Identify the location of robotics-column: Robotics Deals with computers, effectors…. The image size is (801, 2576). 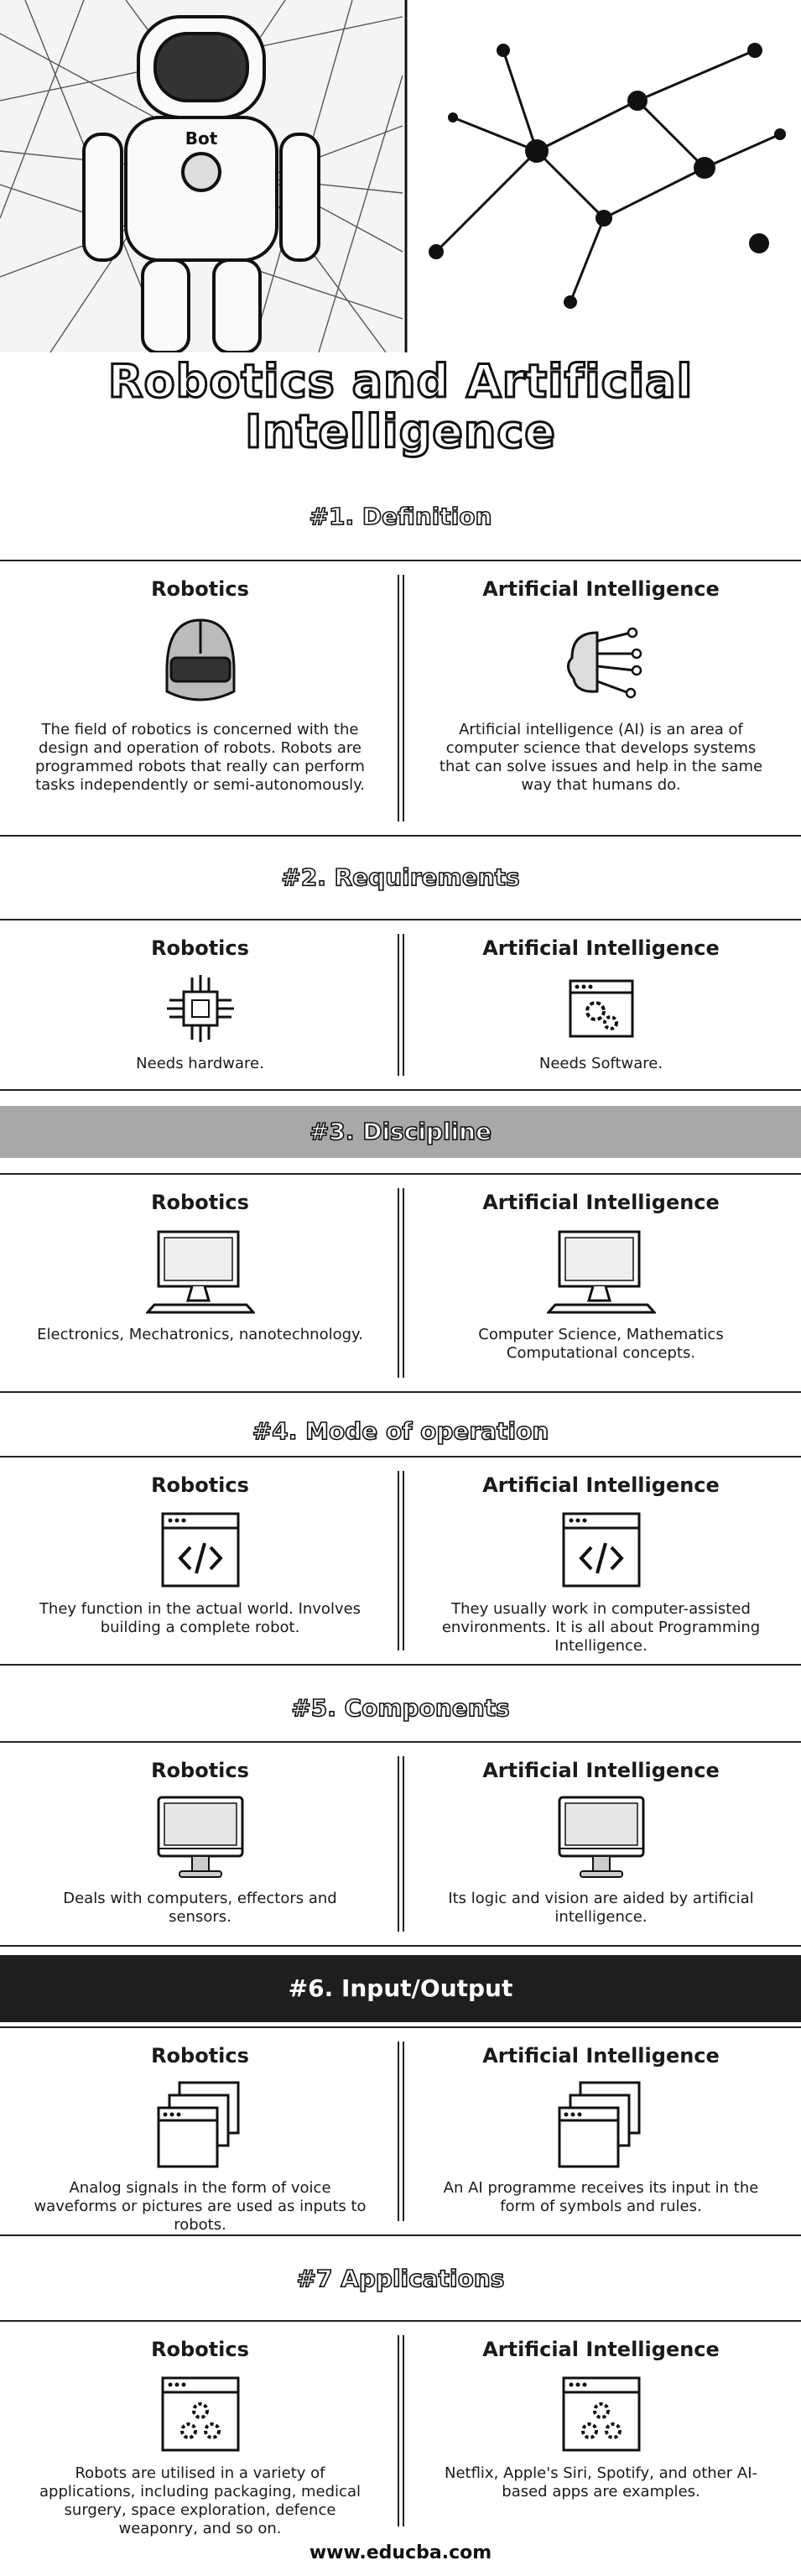
(200, 1844).